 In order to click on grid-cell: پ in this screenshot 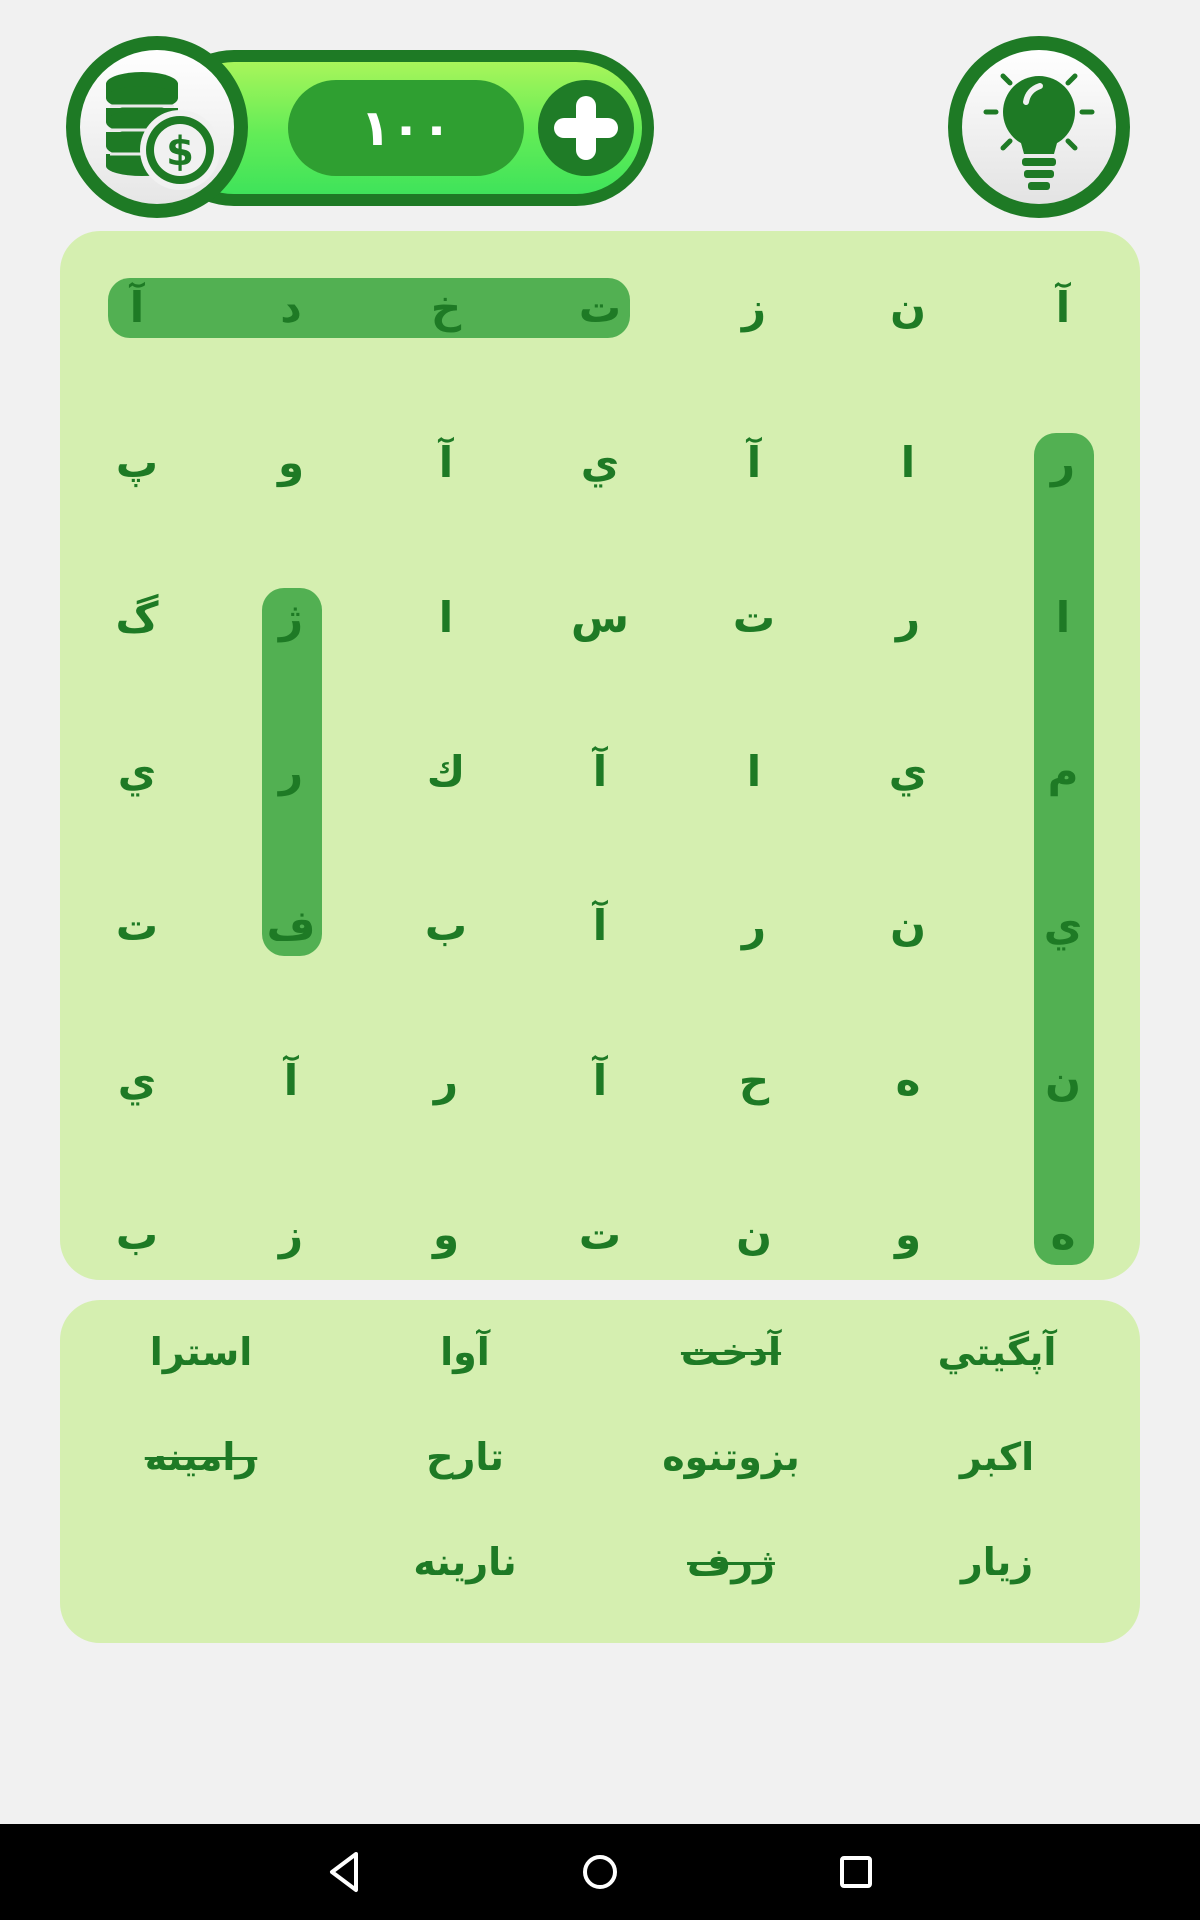, I will do `click(137, 462)`.